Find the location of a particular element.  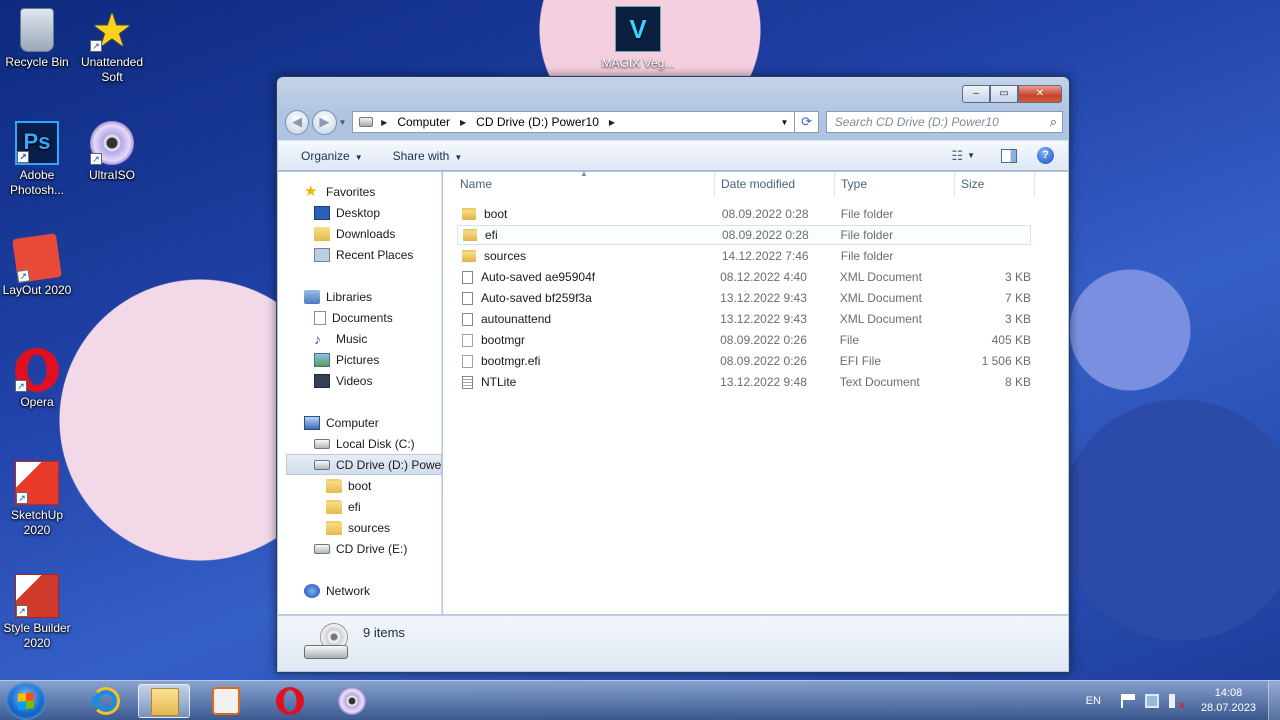

file-type: XML Document is located at coordinates (880, 319).